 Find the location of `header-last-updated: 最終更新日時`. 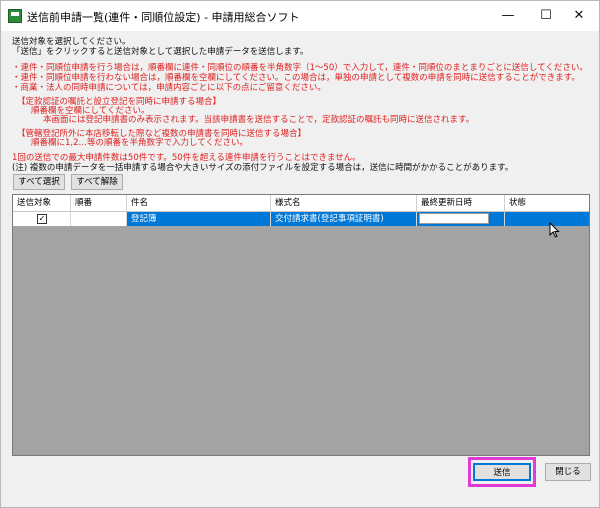

header-last-updated: 最終更新日時 is located at coordinates (461, 203).